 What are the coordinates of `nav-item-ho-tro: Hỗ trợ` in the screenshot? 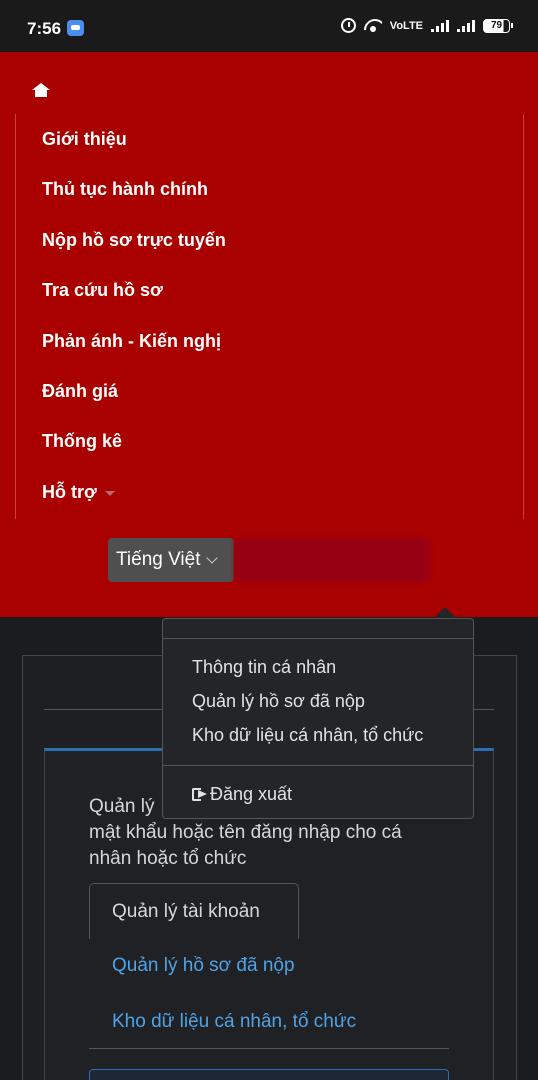 It's located at (78, 492).